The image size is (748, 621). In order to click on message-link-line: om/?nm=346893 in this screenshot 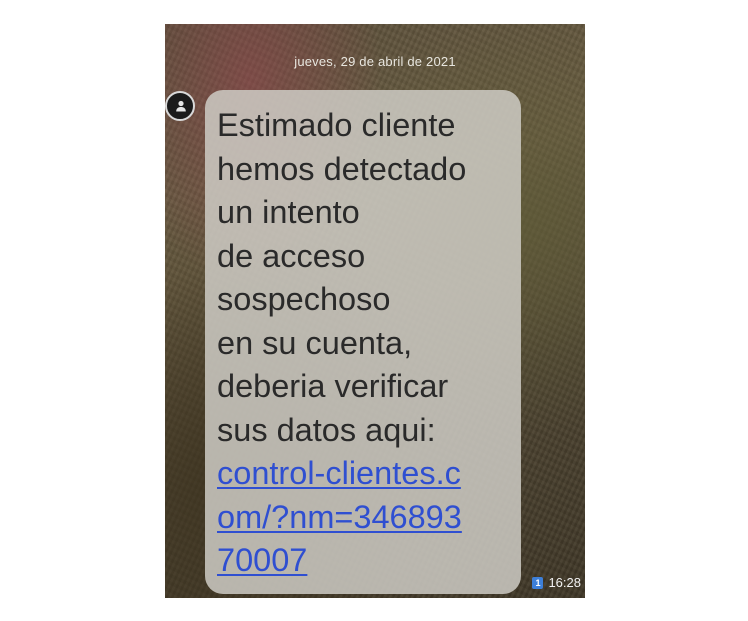, I will do `click(364, 518)`.